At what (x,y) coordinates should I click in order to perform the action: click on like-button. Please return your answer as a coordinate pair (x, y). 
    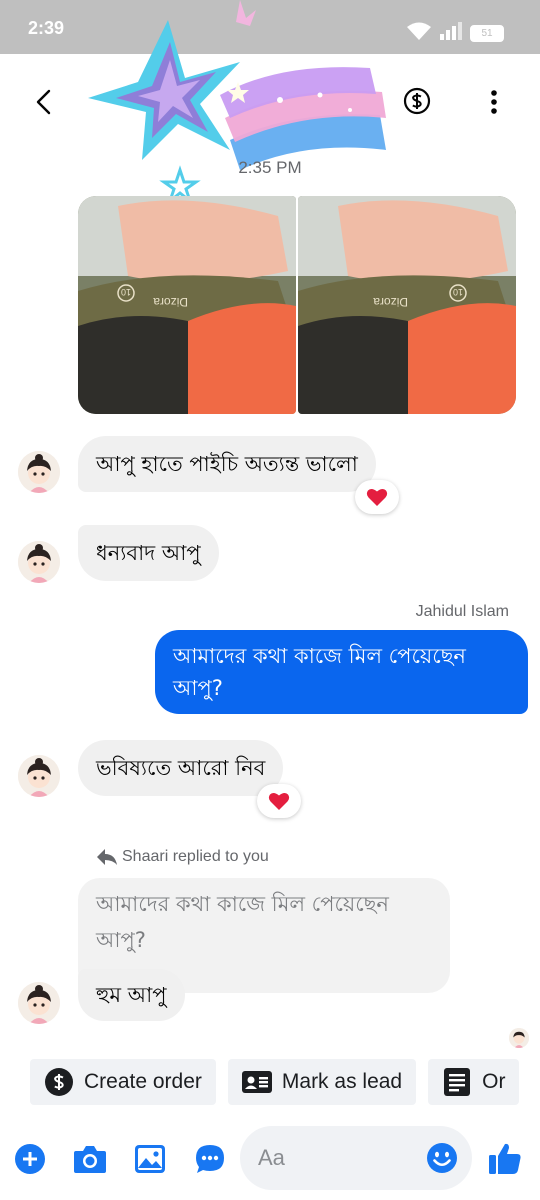
    Looking at the image, I should click on (505, 1158).